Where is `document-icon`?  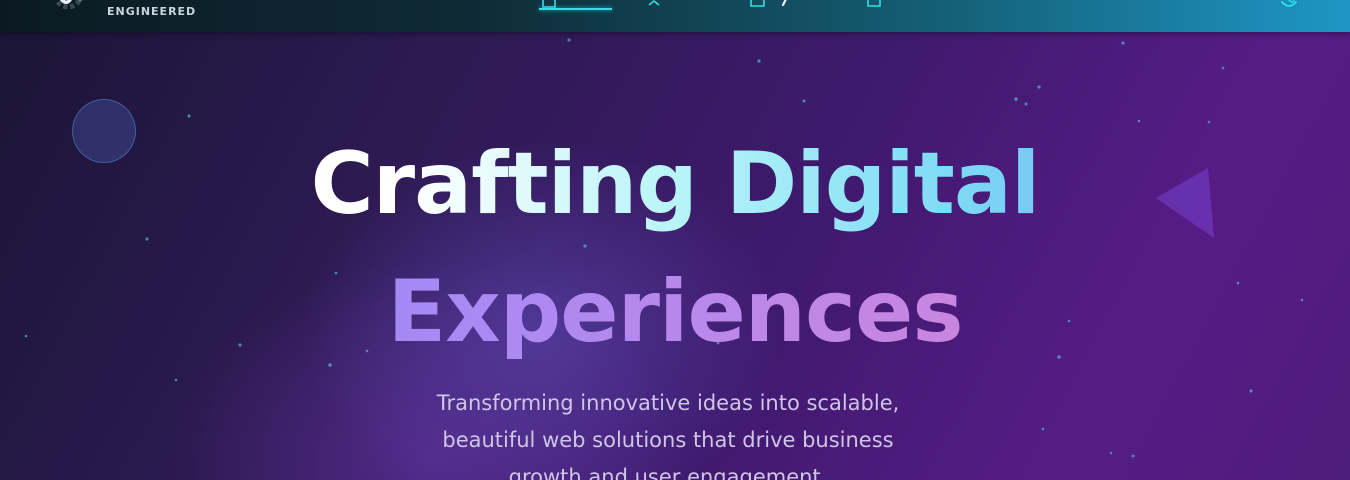 document-icon is located at coordinates (874, 3).